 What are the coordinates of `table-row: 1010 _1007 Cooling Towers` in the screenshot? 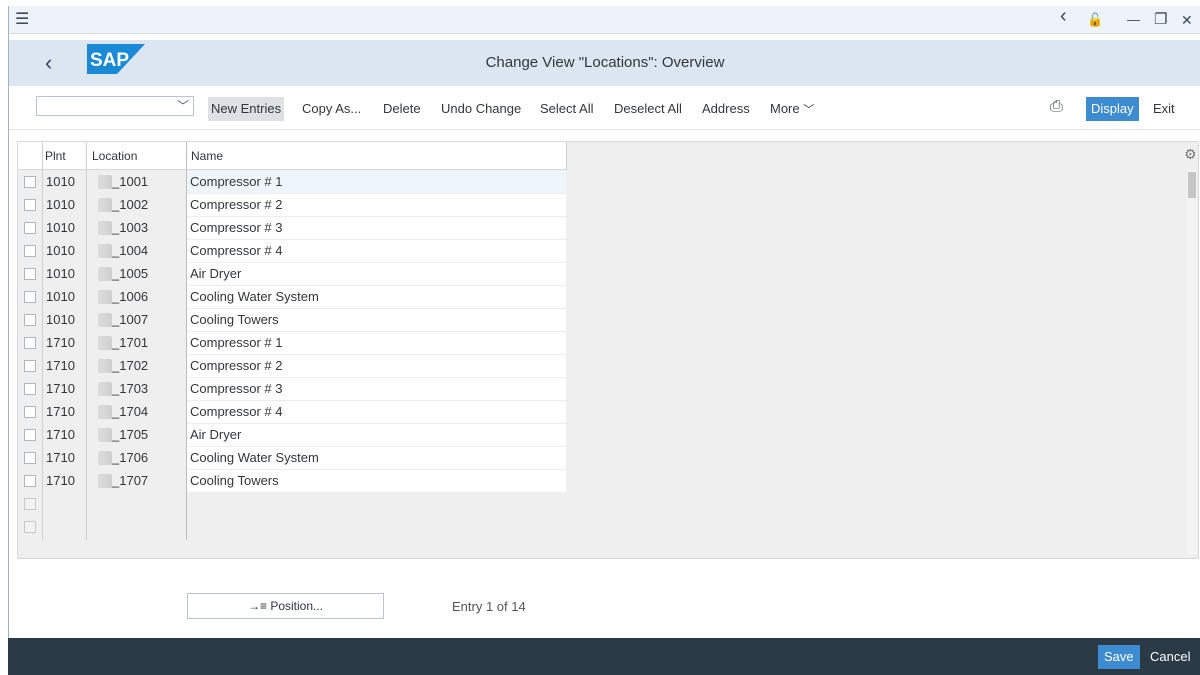 It's located at (292, 320).